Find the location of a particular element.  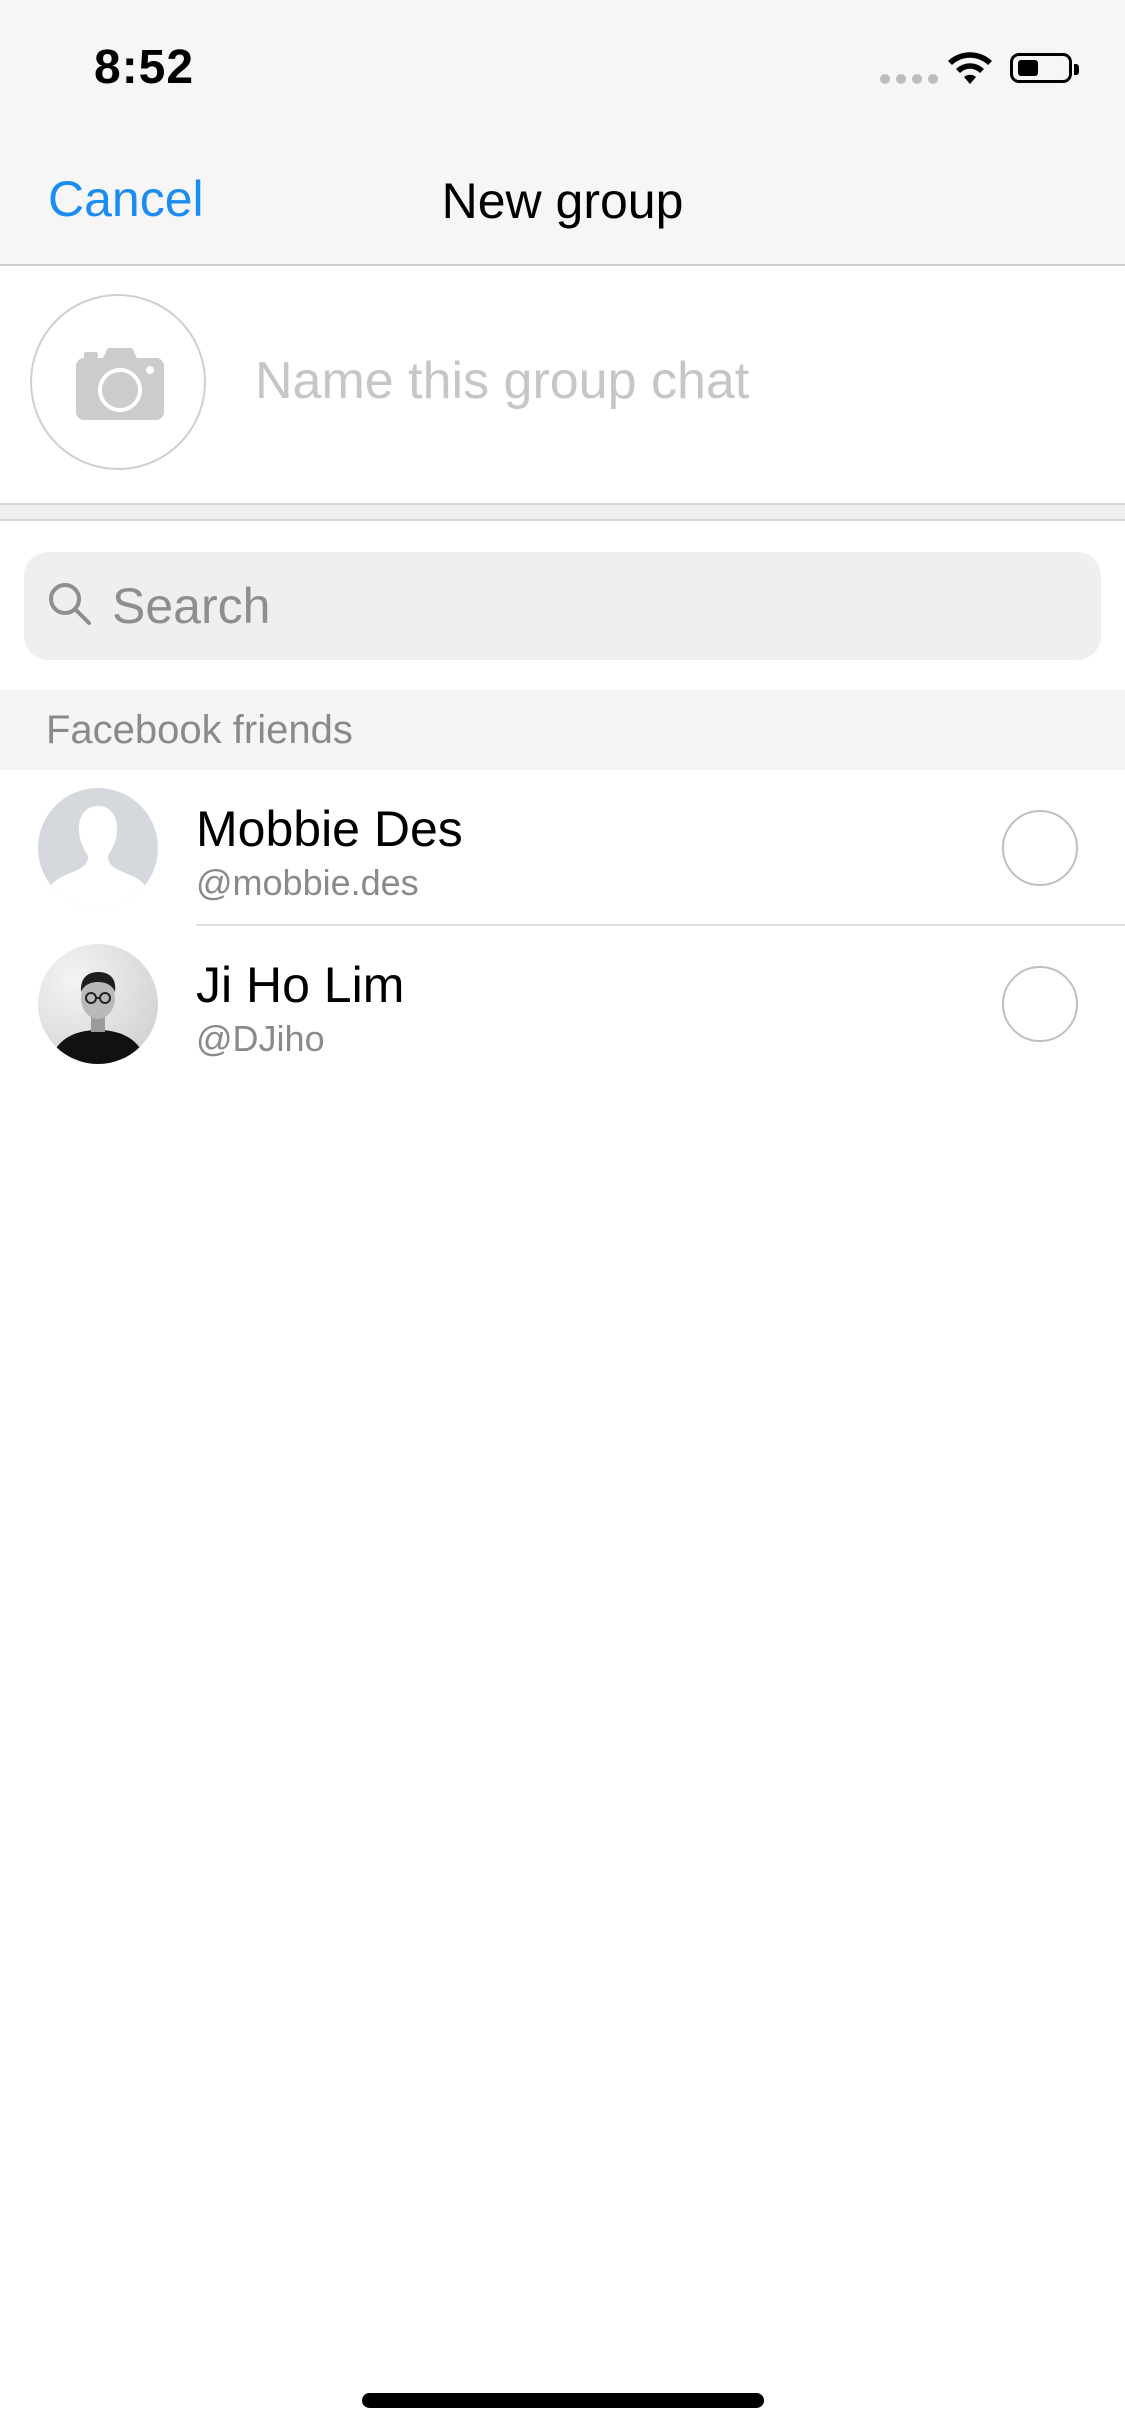

friend-name: Mobbie Des is located at coordinates (329, 829).